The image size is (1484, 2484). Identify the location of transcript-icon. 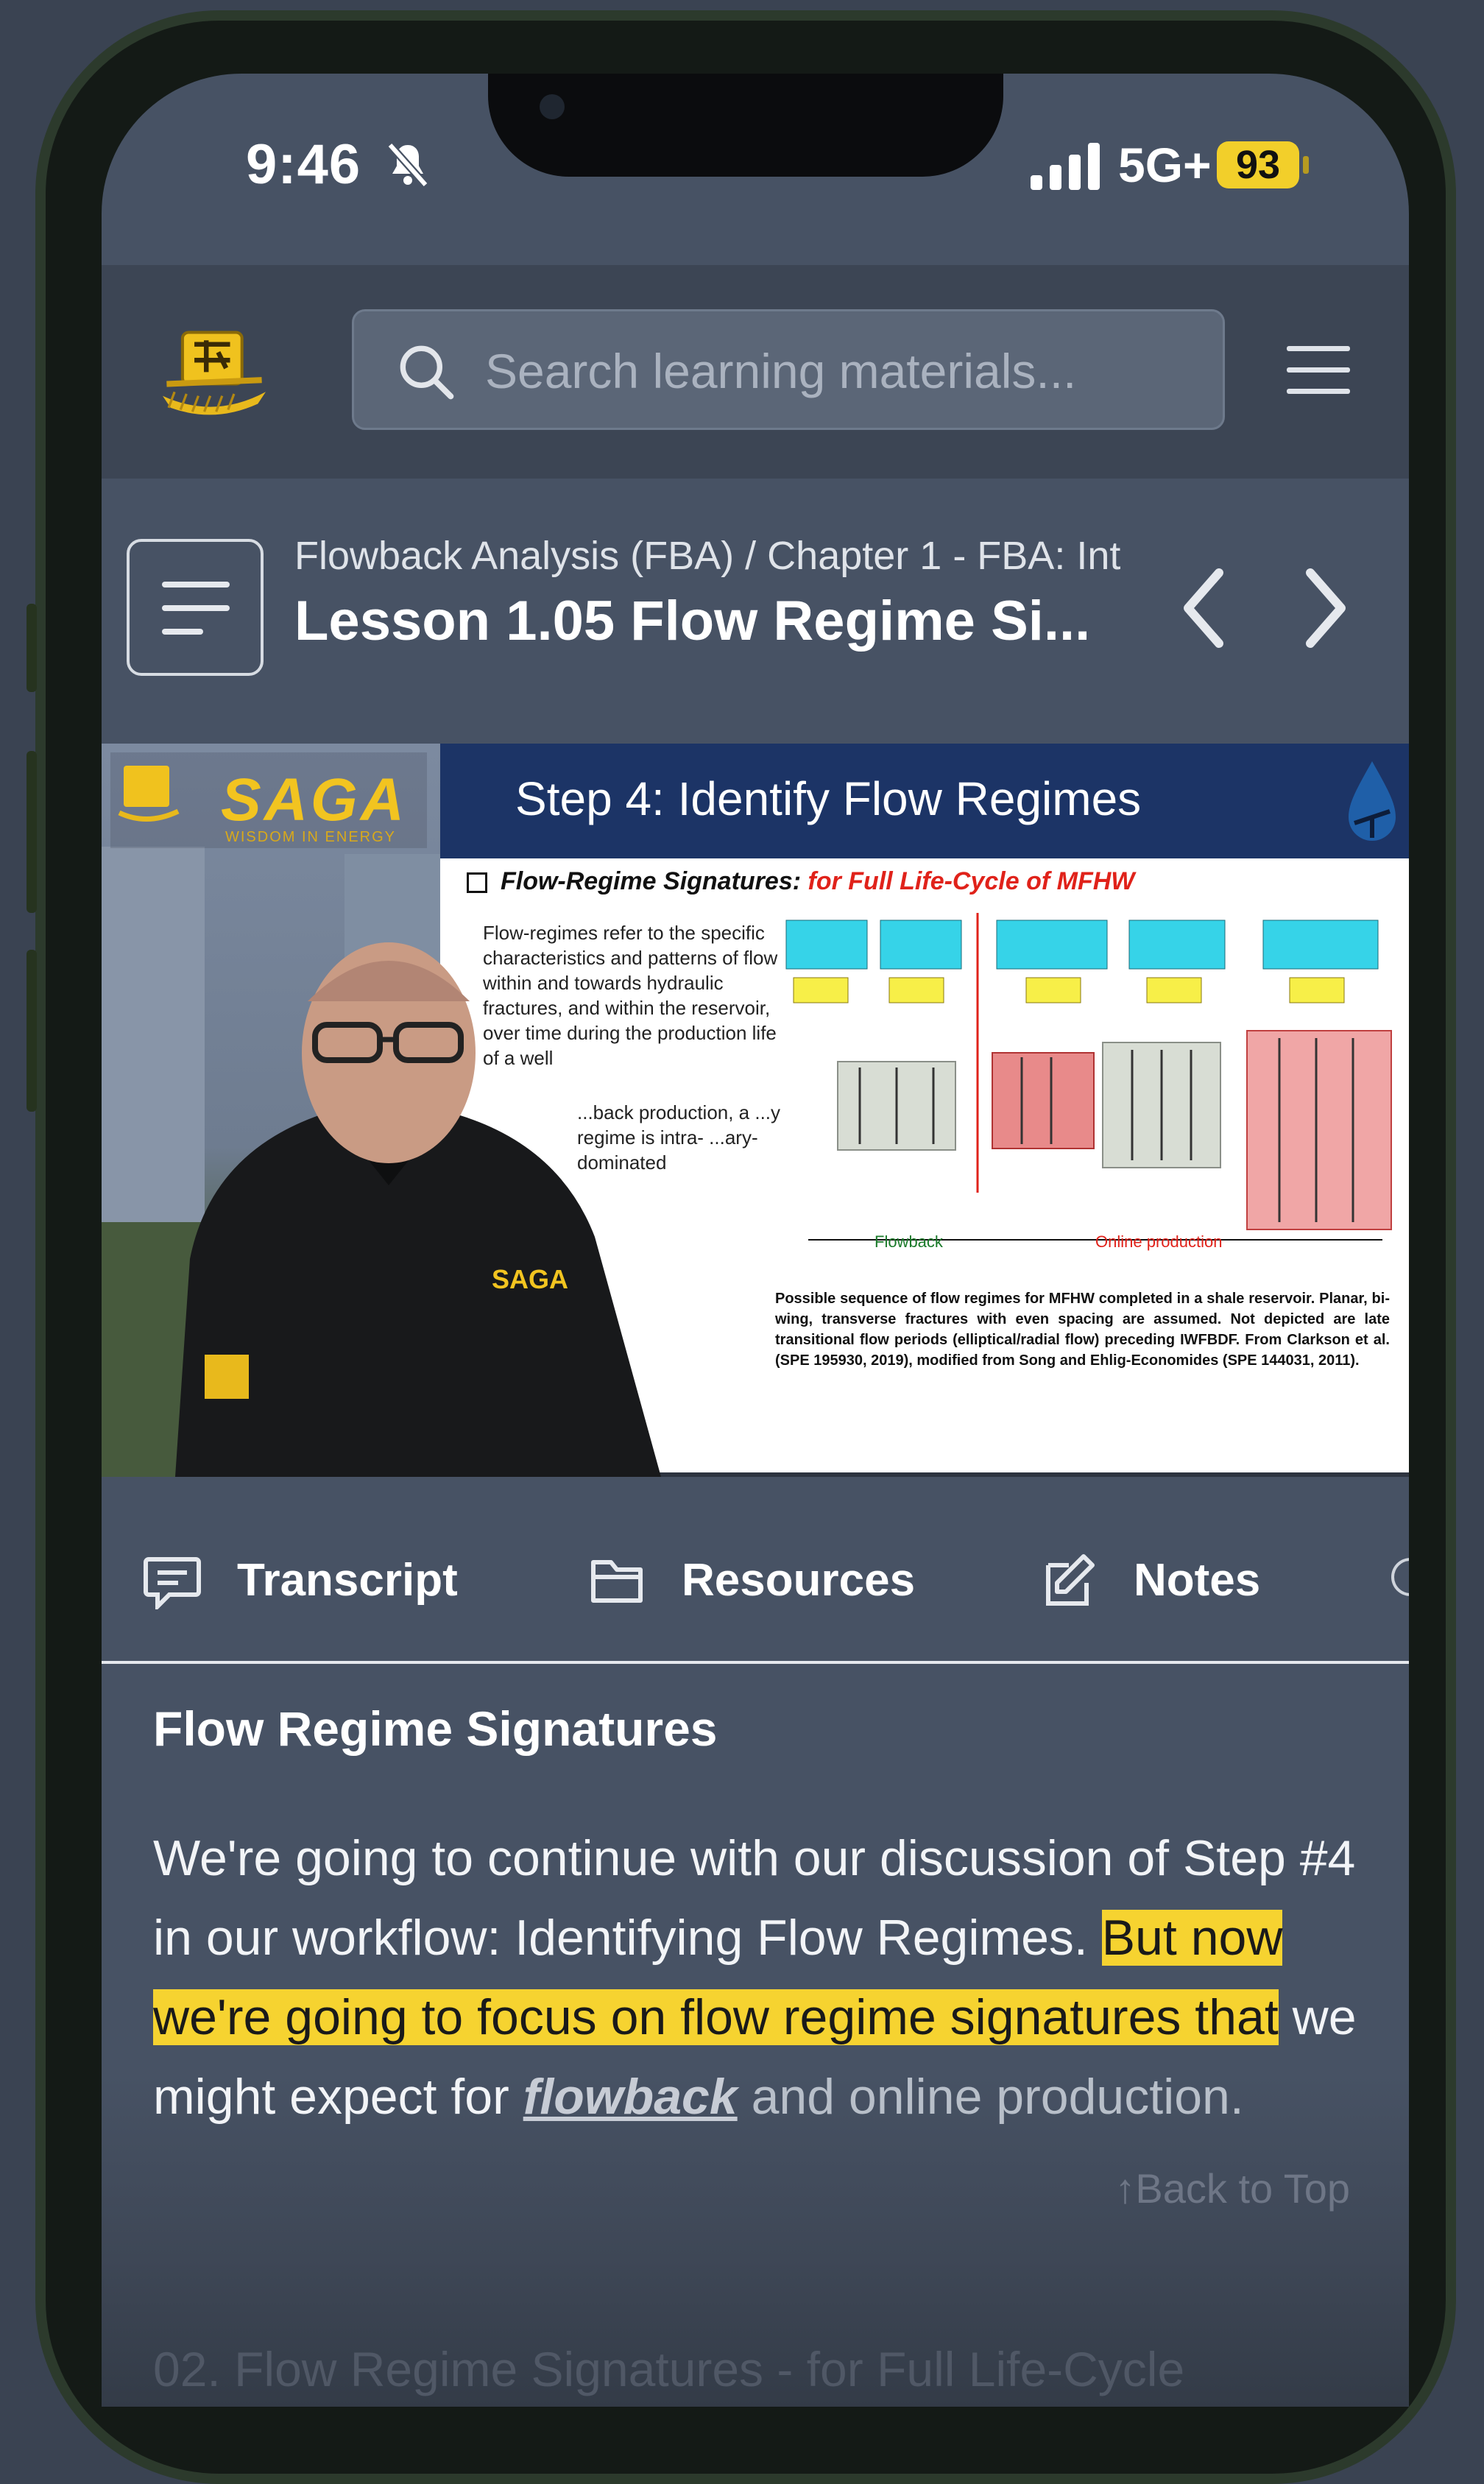
(172, 1583).